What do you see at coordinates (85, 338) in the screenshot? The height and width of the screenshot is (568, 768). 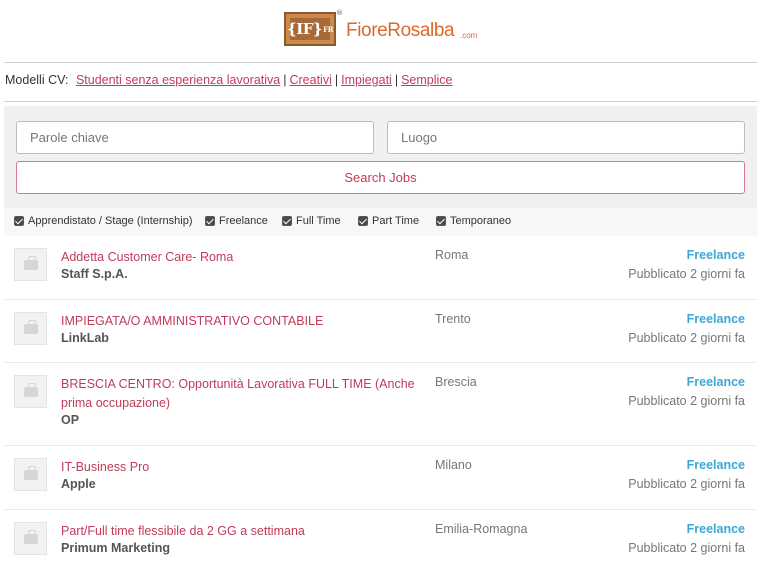 I see `job-company: LinkLab` at bounding box center [85, 338].